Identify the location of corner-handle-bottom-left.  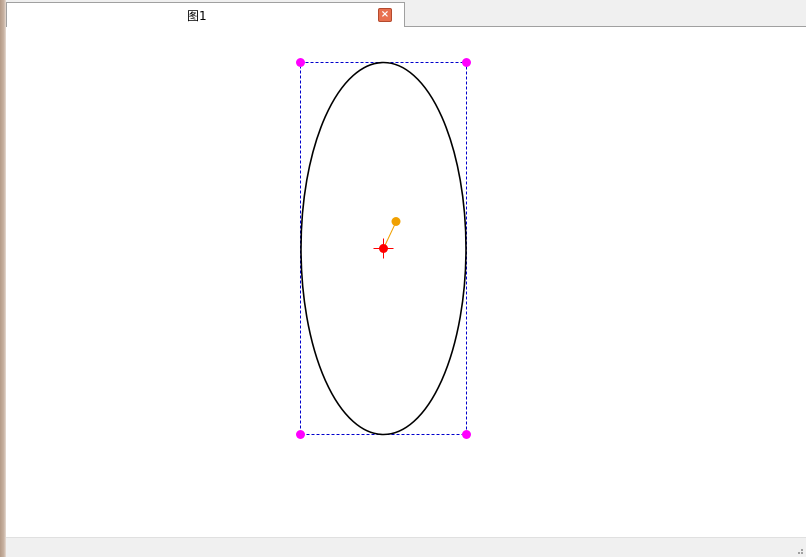
(300, 434).